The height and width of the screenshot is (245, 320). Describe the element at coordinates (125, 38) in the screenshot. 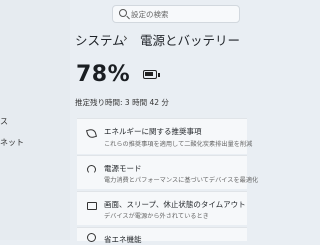

I see `chevron-right-icon: ›` at that location.